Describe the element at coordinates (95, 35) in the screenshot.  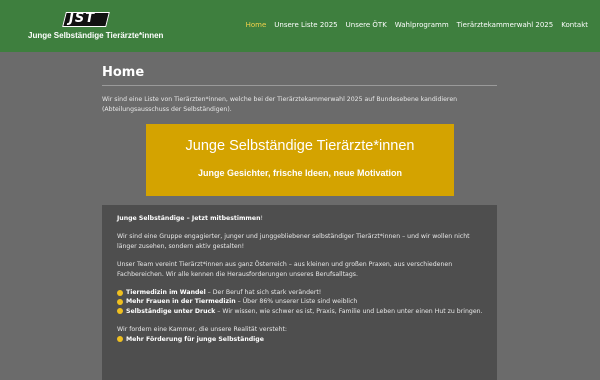
I see `site-name: Junge Selbständige Tierärzte*innen` at that location.